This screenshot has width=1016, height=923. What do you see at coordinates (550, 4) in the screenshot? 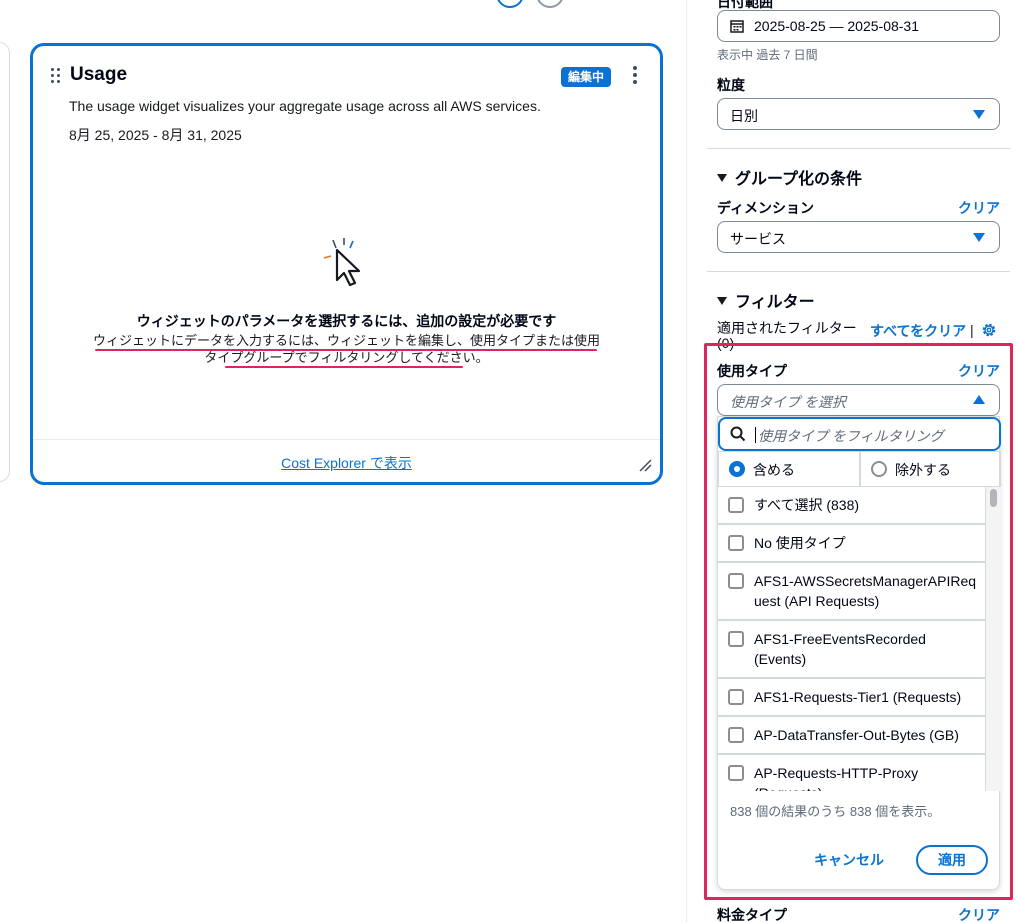
I see `pagination-dot` at bounding box center [550, 4].